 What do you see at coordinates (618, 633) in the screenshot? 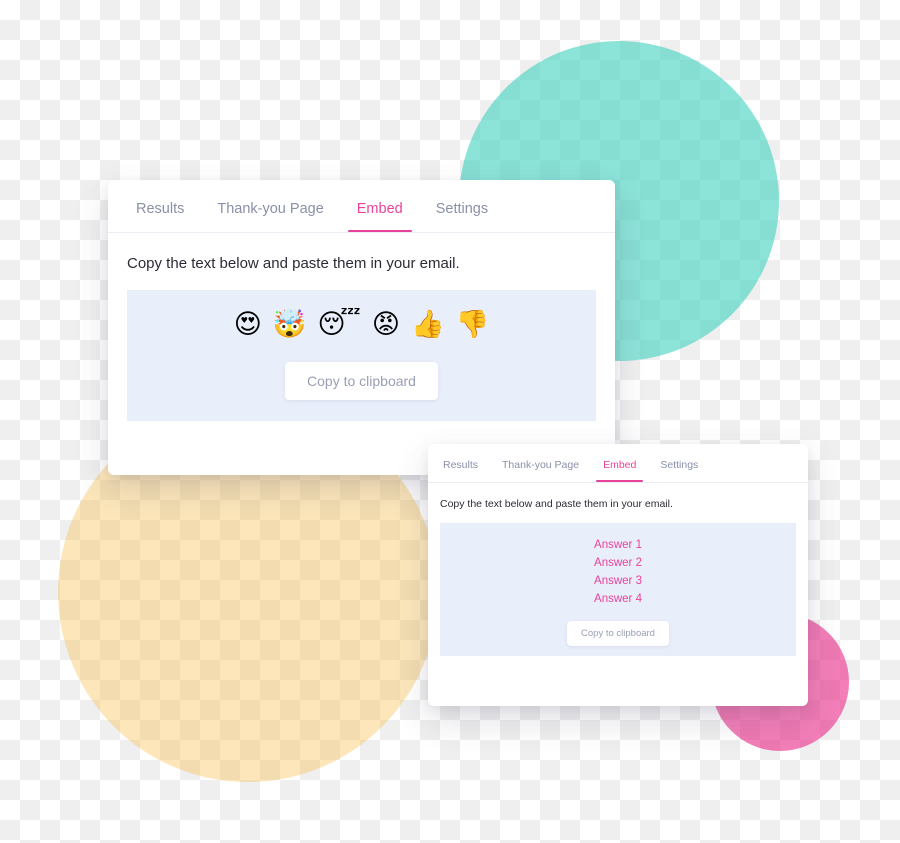
I see `copy-to-clipboard-button-secondary: Copy to clipboard` at bounding box center [618, 633].